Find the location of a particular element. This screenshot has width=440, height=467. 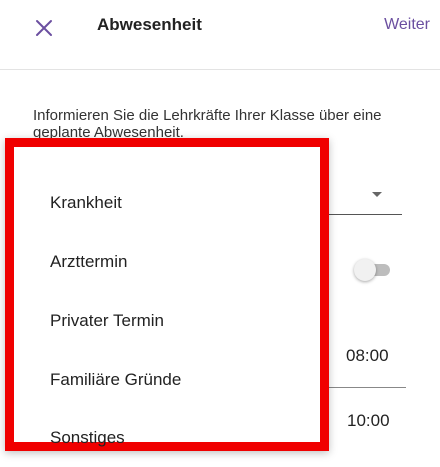

close-icon is located at coordinates (44, 28).